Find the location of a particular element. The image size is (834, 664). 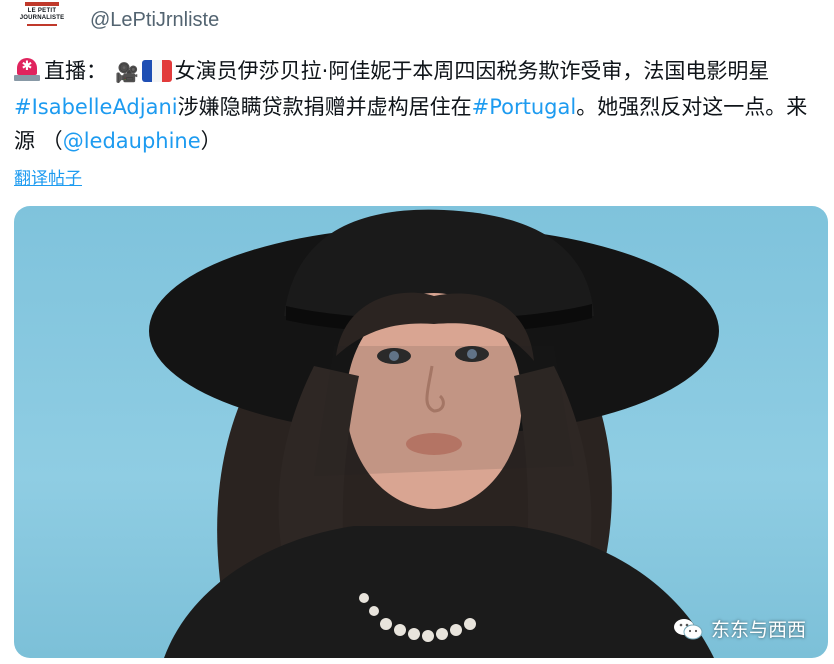

tweet-text-part1: 女演员伊莎贝拉·阿佳妮于本周四因税务欺诈受审，法国电影明星 is located at coordinates (472, 71).